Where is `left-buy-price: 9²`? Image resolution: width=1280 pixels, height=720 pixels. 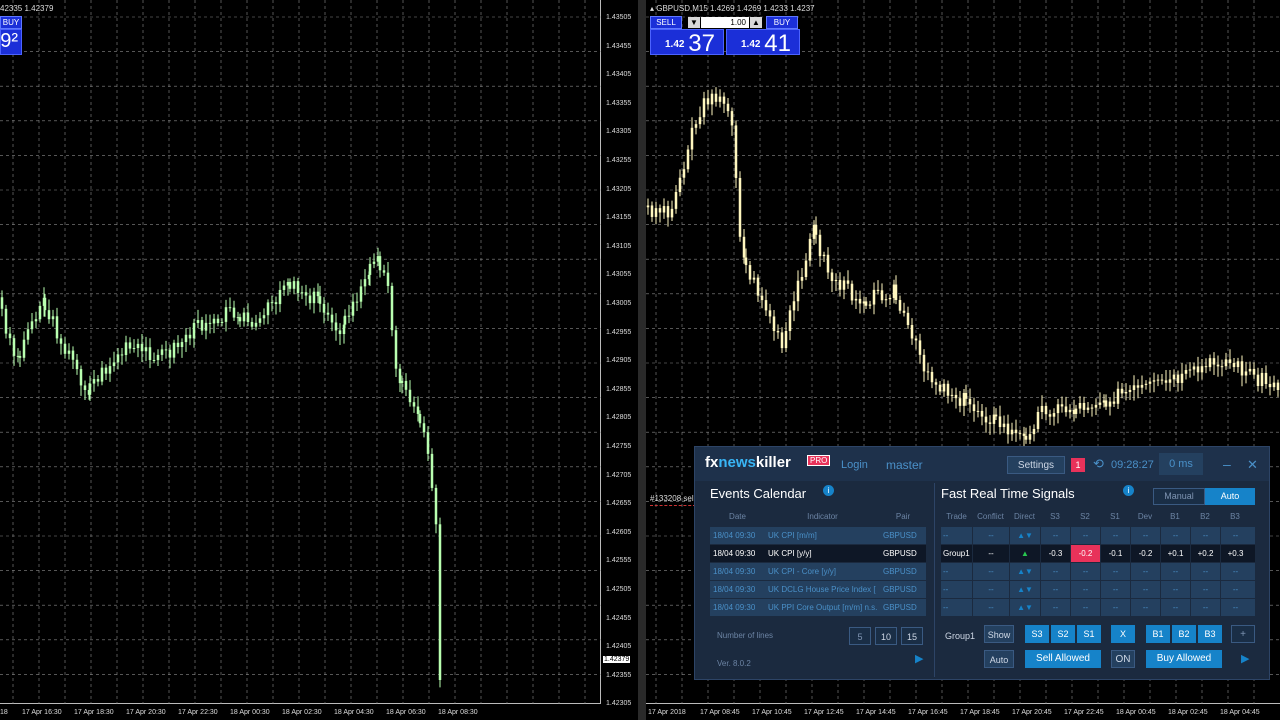 left-buy-price: 9² is located at coordinates (11, 42).